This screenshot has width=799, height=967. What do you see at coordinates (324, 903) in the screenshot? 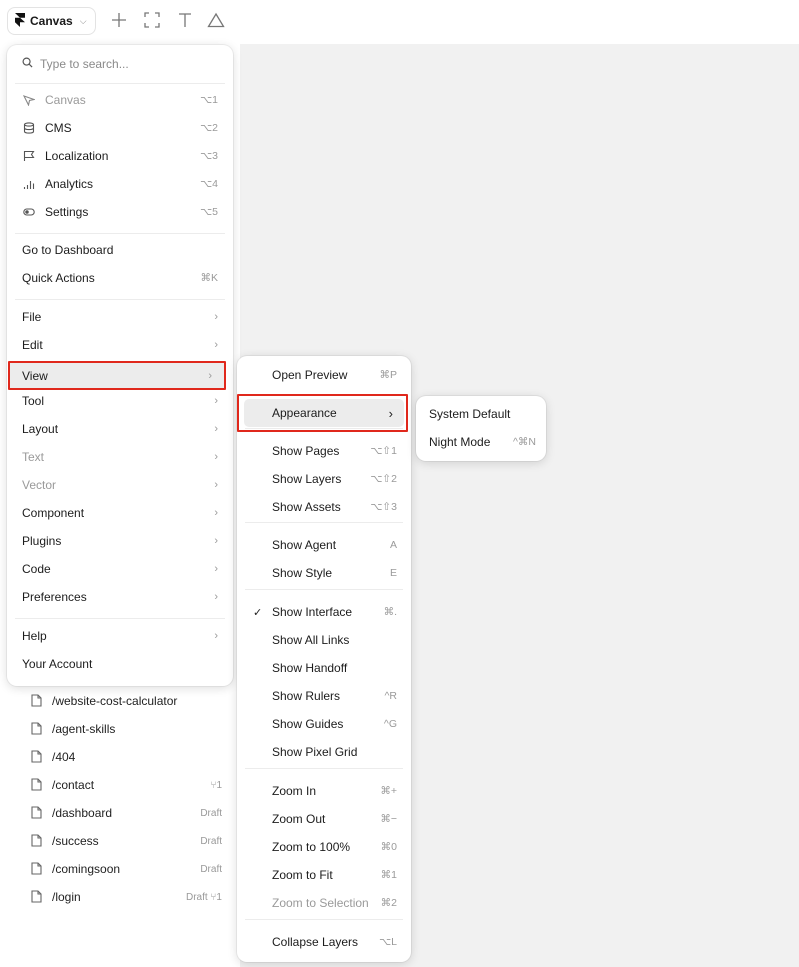
I see `view-item-zoom-to-selection: Zoom to Selection ⌘2` at bounding box center [324, 903].